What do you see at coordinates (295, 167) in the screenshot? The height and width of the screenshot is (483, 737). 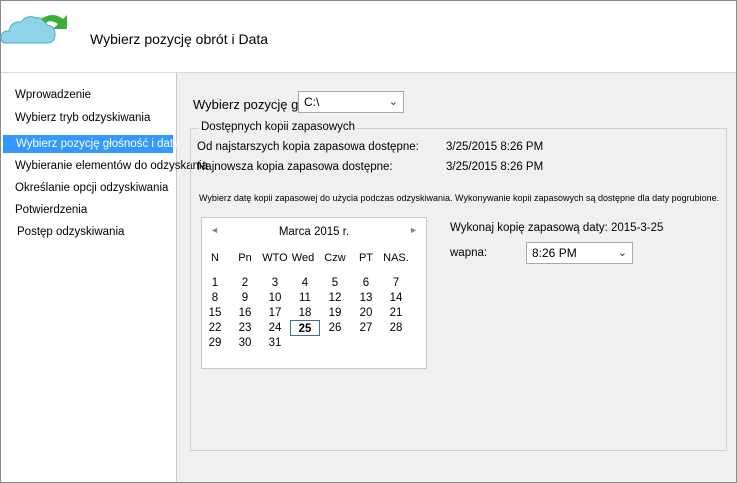 I see `newest-backup-label: Najnowsza kopia zapasowa dostępne:` at bounding box center [295, 167].